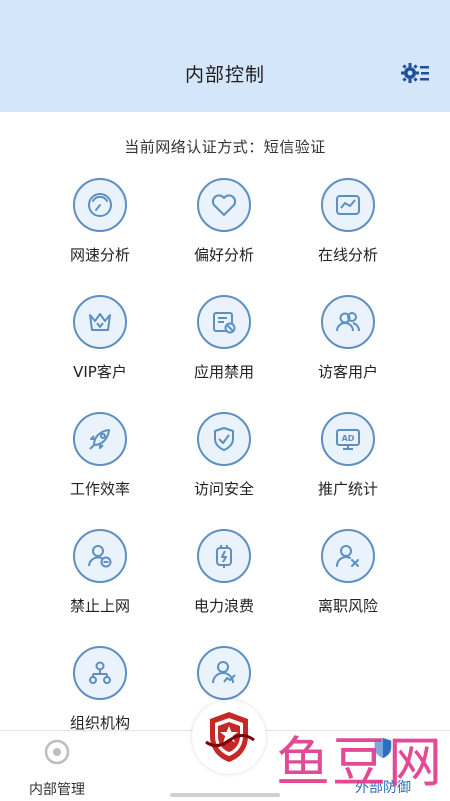 The height and width of the screenshot is (801, 450). Describe the element at coordinates (225, 56) in the screenshot. I see `app-header: 内部控制` at that location.